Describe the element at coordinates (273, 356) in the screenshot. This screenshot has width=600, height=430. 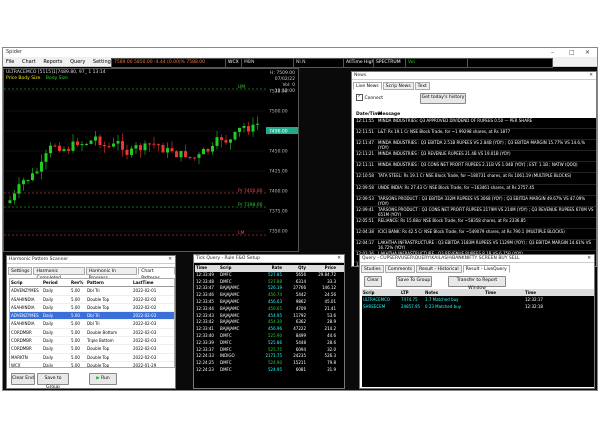
I see `table-cell: 2171.75` at that location.